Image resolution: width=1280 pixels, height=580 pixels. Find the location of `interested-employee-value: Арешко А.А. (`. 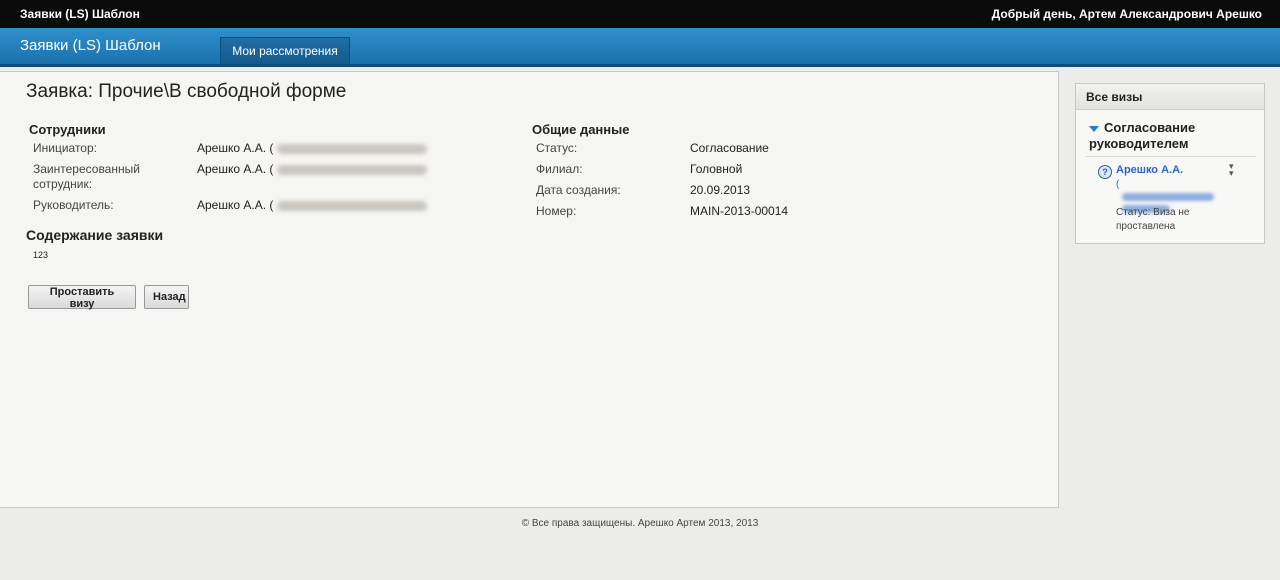

interested-employee-value: Арешко А.А. ( is located at coordinates (312, 169).